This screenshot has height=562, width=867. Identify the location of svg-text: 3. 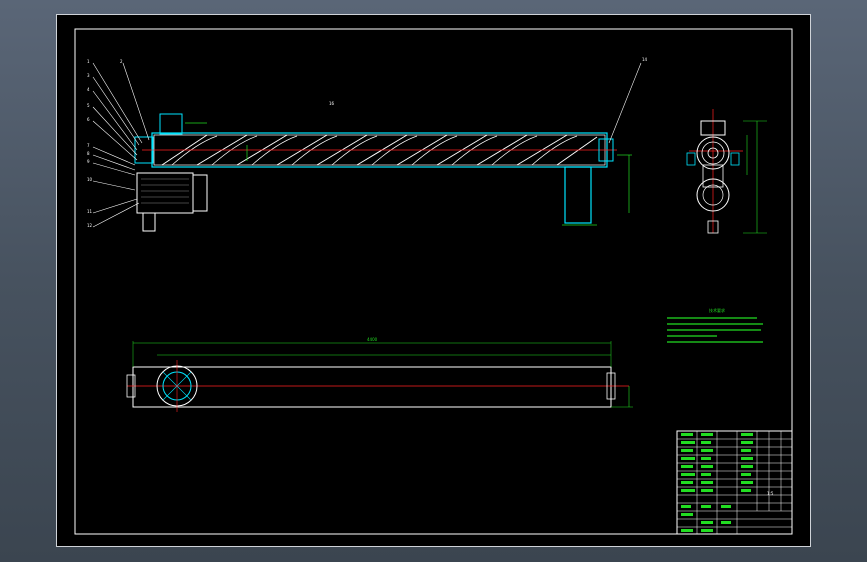
(88, 75).